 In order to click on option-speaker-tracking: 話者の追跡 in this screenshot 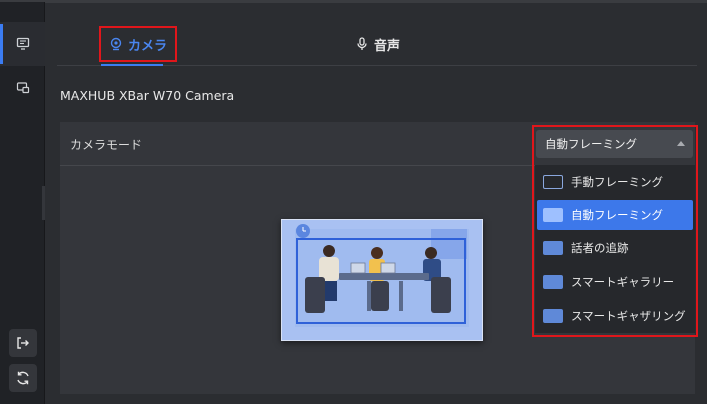, I will do `click(615, 248)`.